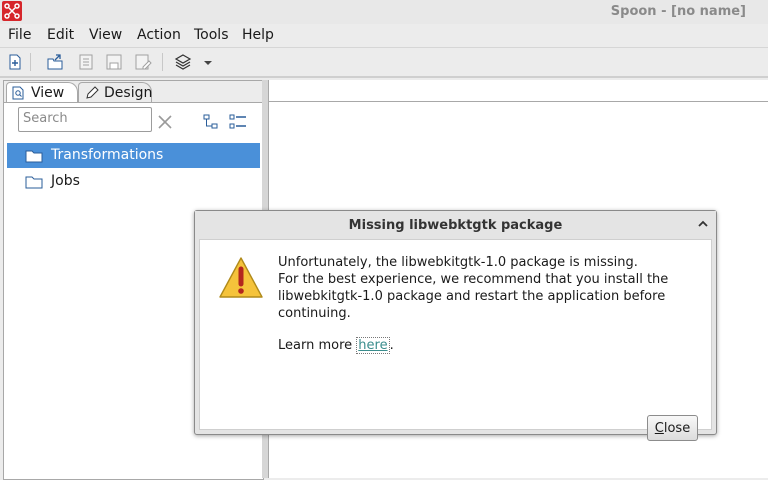  What do you see at coordinates (373, 345) in the screenshot?
I see `learn-more-link: here` at bounding box center [373, 345].